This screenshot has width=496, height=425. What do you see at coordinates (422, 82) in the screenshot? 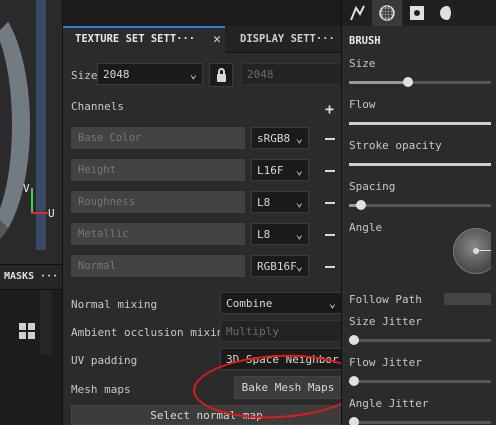
I see `brush-size-slider` at bounding box center [422, 82].